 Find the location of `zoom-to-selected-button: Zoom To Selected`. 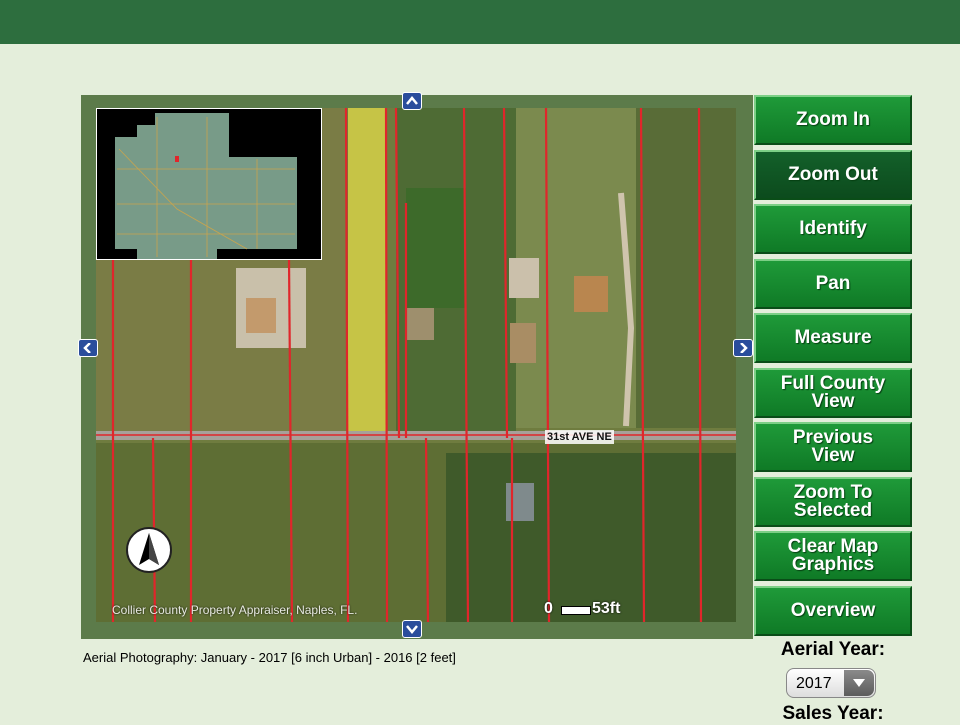

zoom-to-selected-button: Zoom To Selected is located at coordinates (833, 501).